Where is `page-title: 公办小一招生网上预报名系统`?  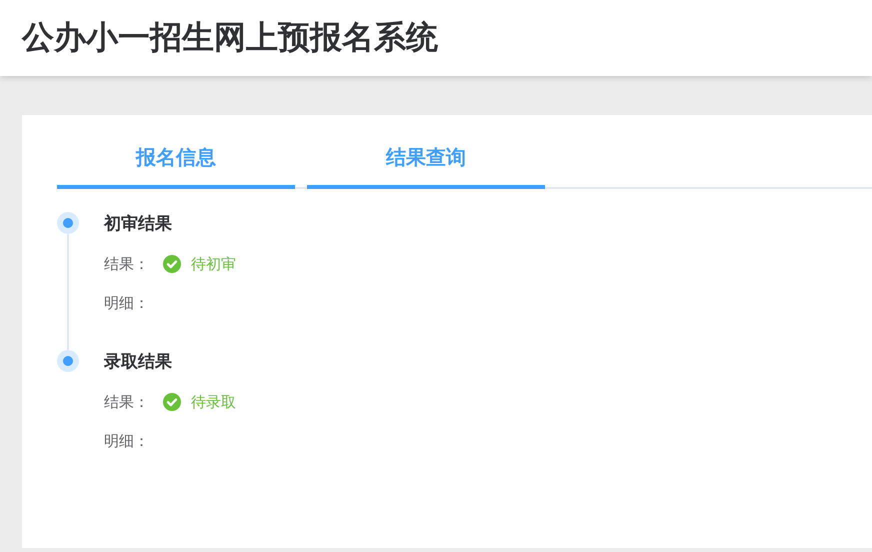 page-title: 公办小一招生网上预报名系统 is located at coordinates (230, 37).